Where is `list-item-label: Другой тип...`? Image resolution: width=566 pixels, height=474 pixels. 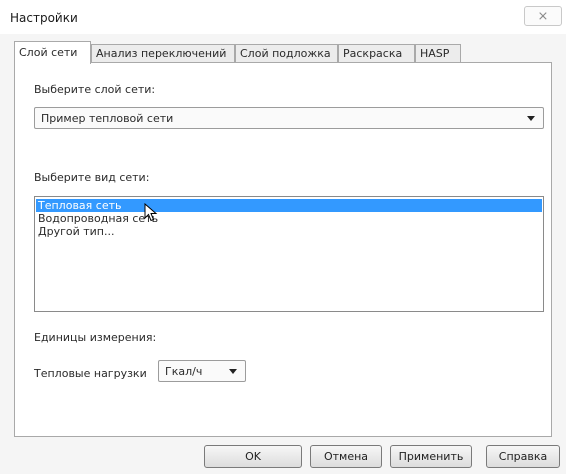
list-item-label: Другой тип... is located at coordinates (76, 231).